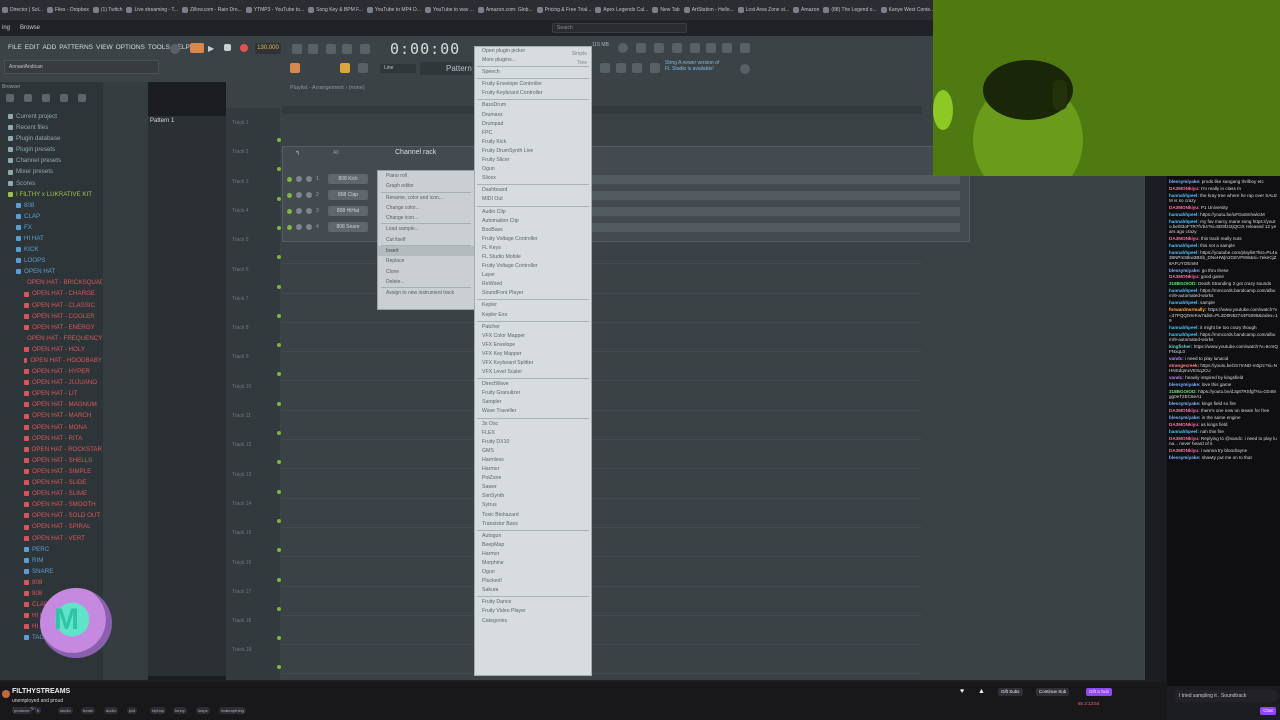  Describe the element at coordinates (365, 49) in the screenshot. I see `step-edit-icon` at that location.